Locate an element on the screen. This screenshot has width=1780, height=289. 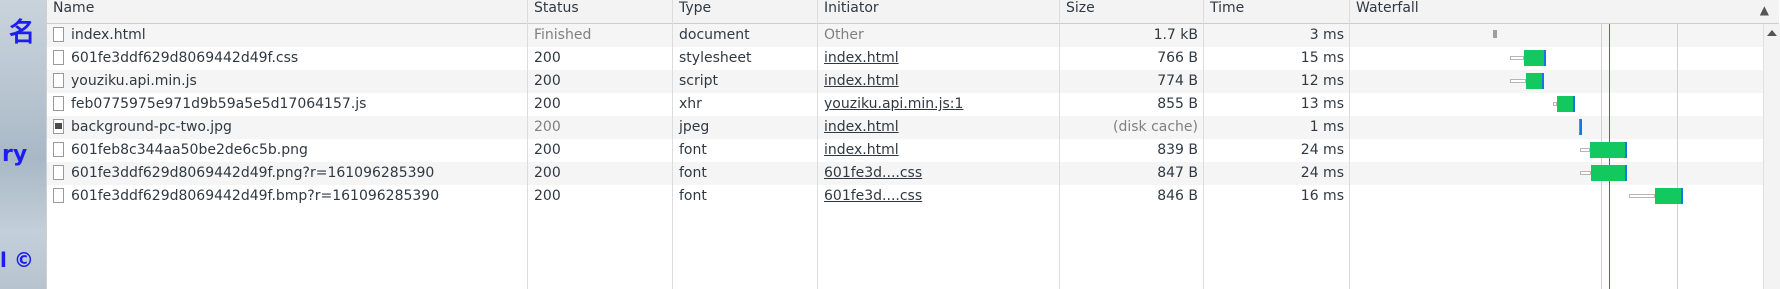
column-header-size: Size is located at coordinates (1132, 11).